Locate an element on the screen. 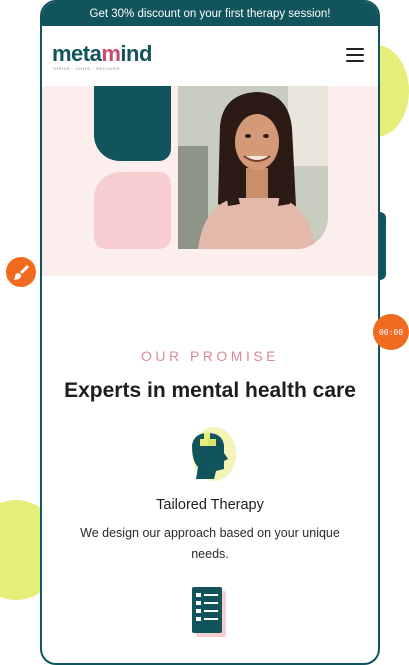 The width and height of the screenshot is (409, 665). hamburger-icon is located at coordinates (355, 55).